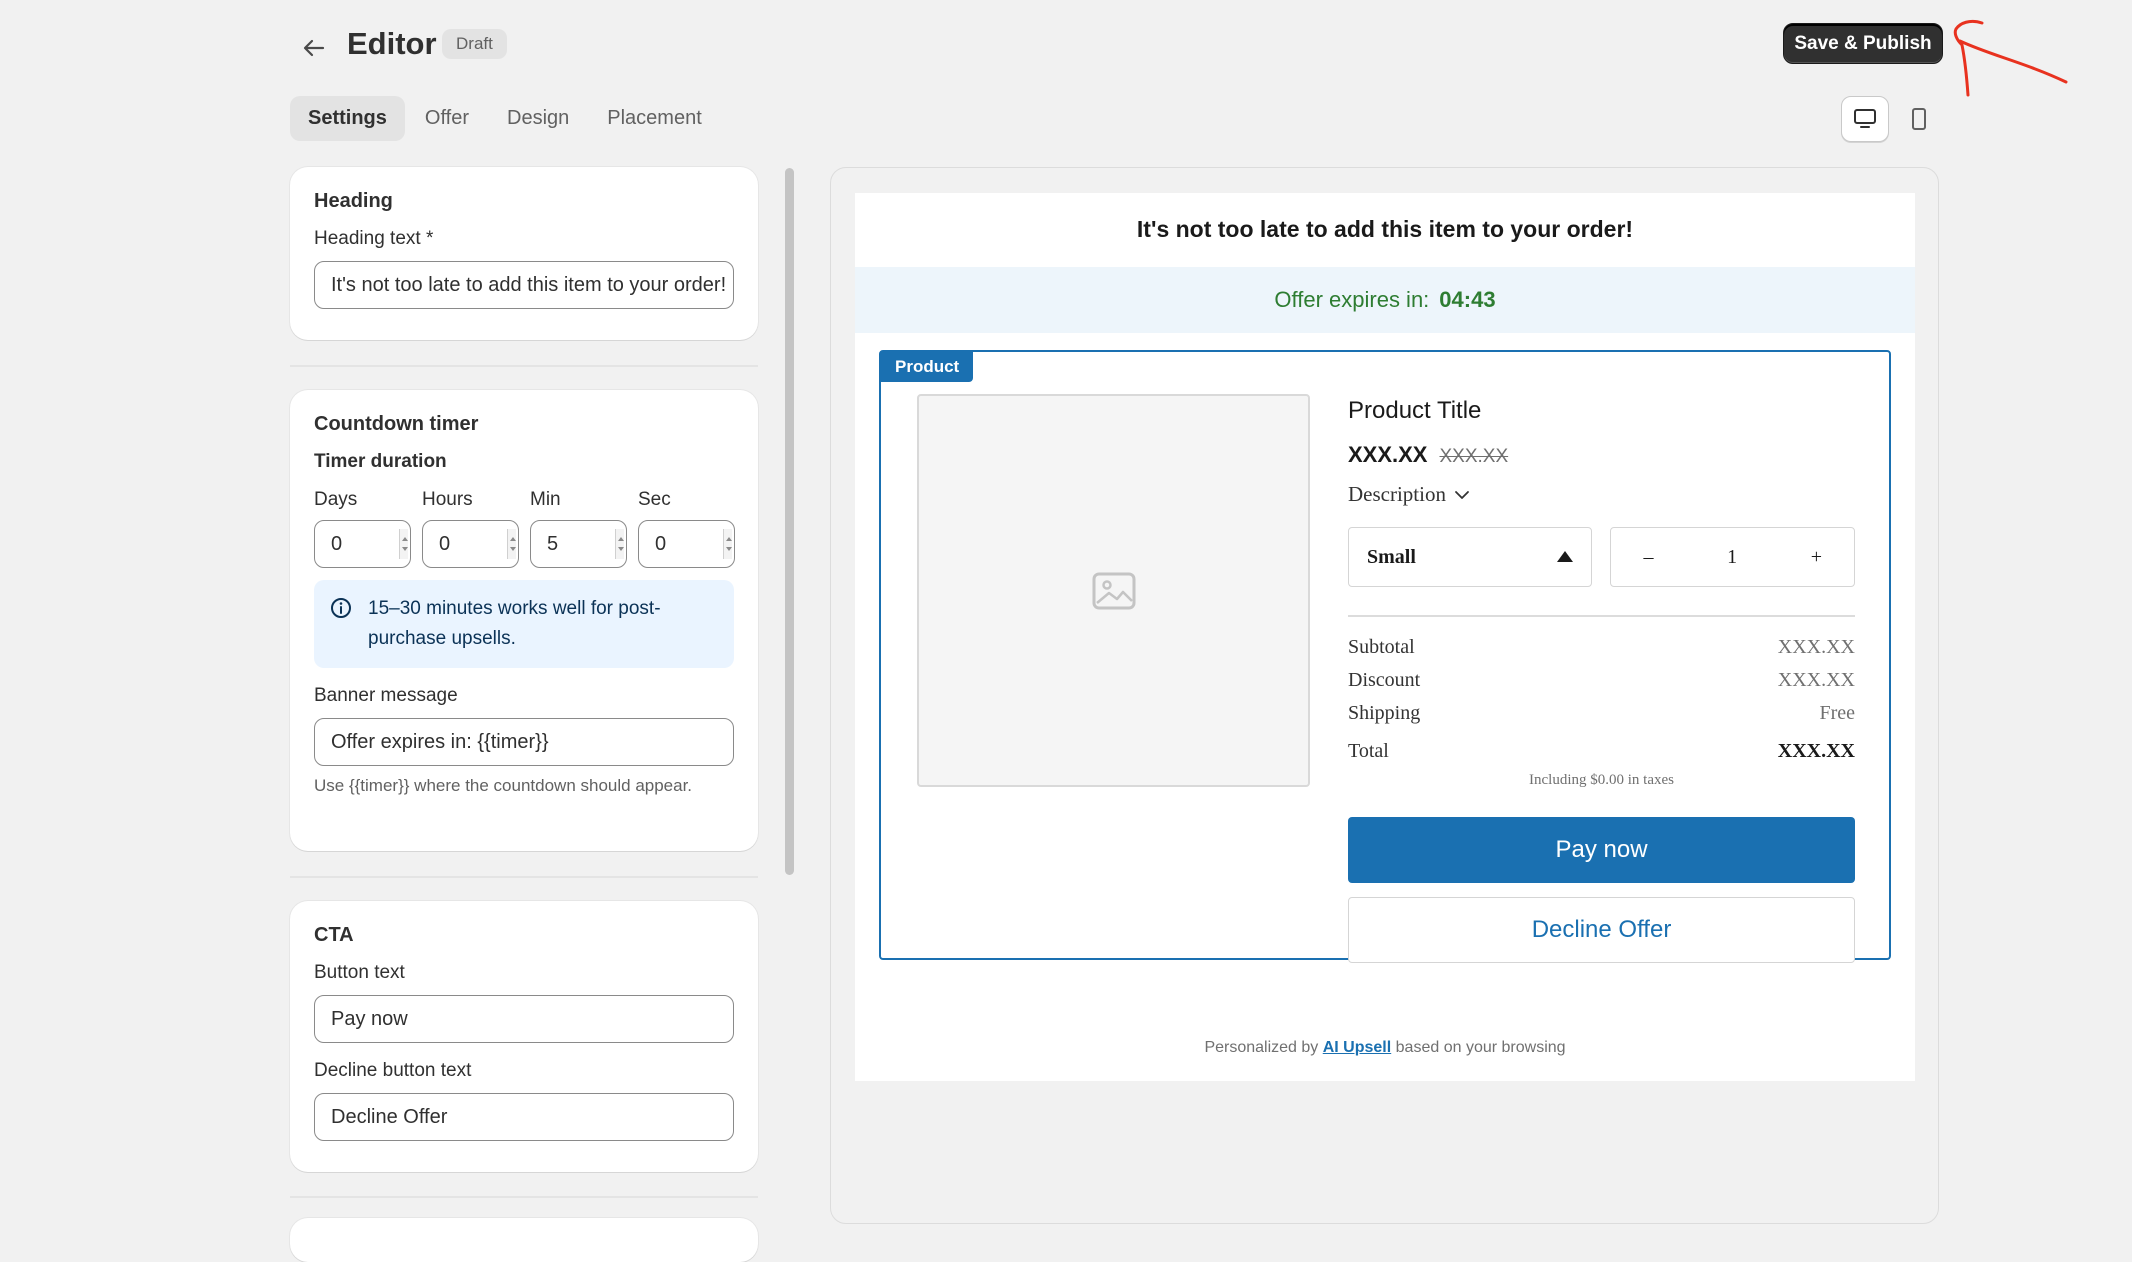  I want to click on summary-value: Free, so click(1837, 713).